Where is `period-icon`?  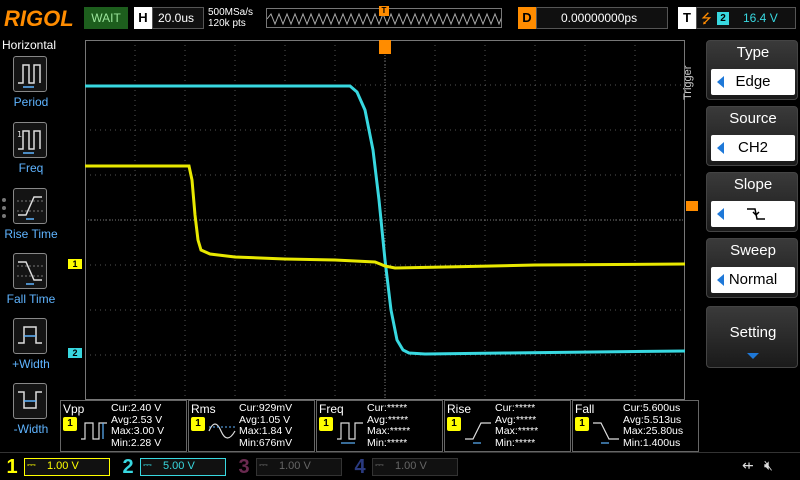
period-icon is located at coordinates (30, 74).